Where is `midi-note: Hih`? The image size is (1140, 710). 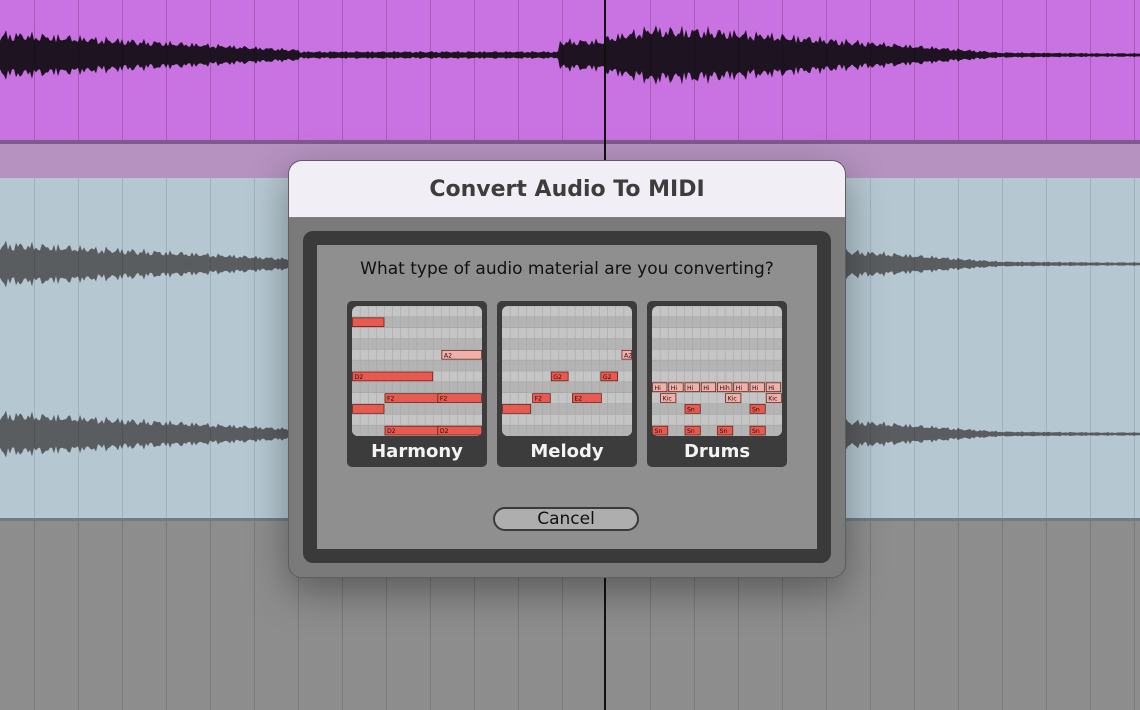 midi-note: Hih is located at coordinates (725, 387).